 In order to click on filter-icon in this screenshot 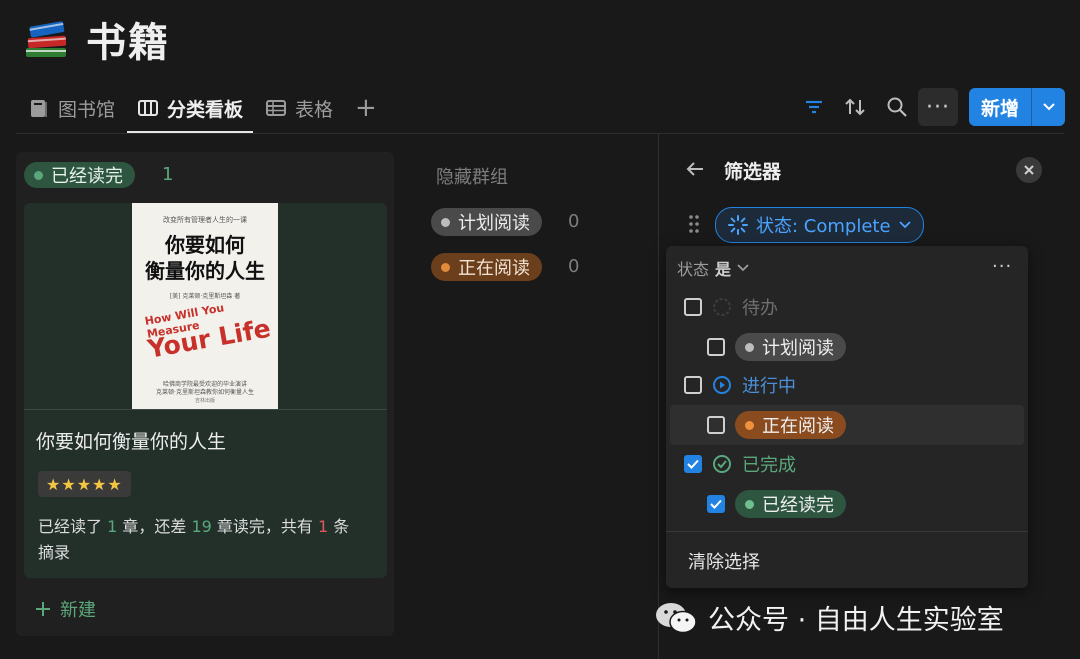, I will do `click(814, 107)`.